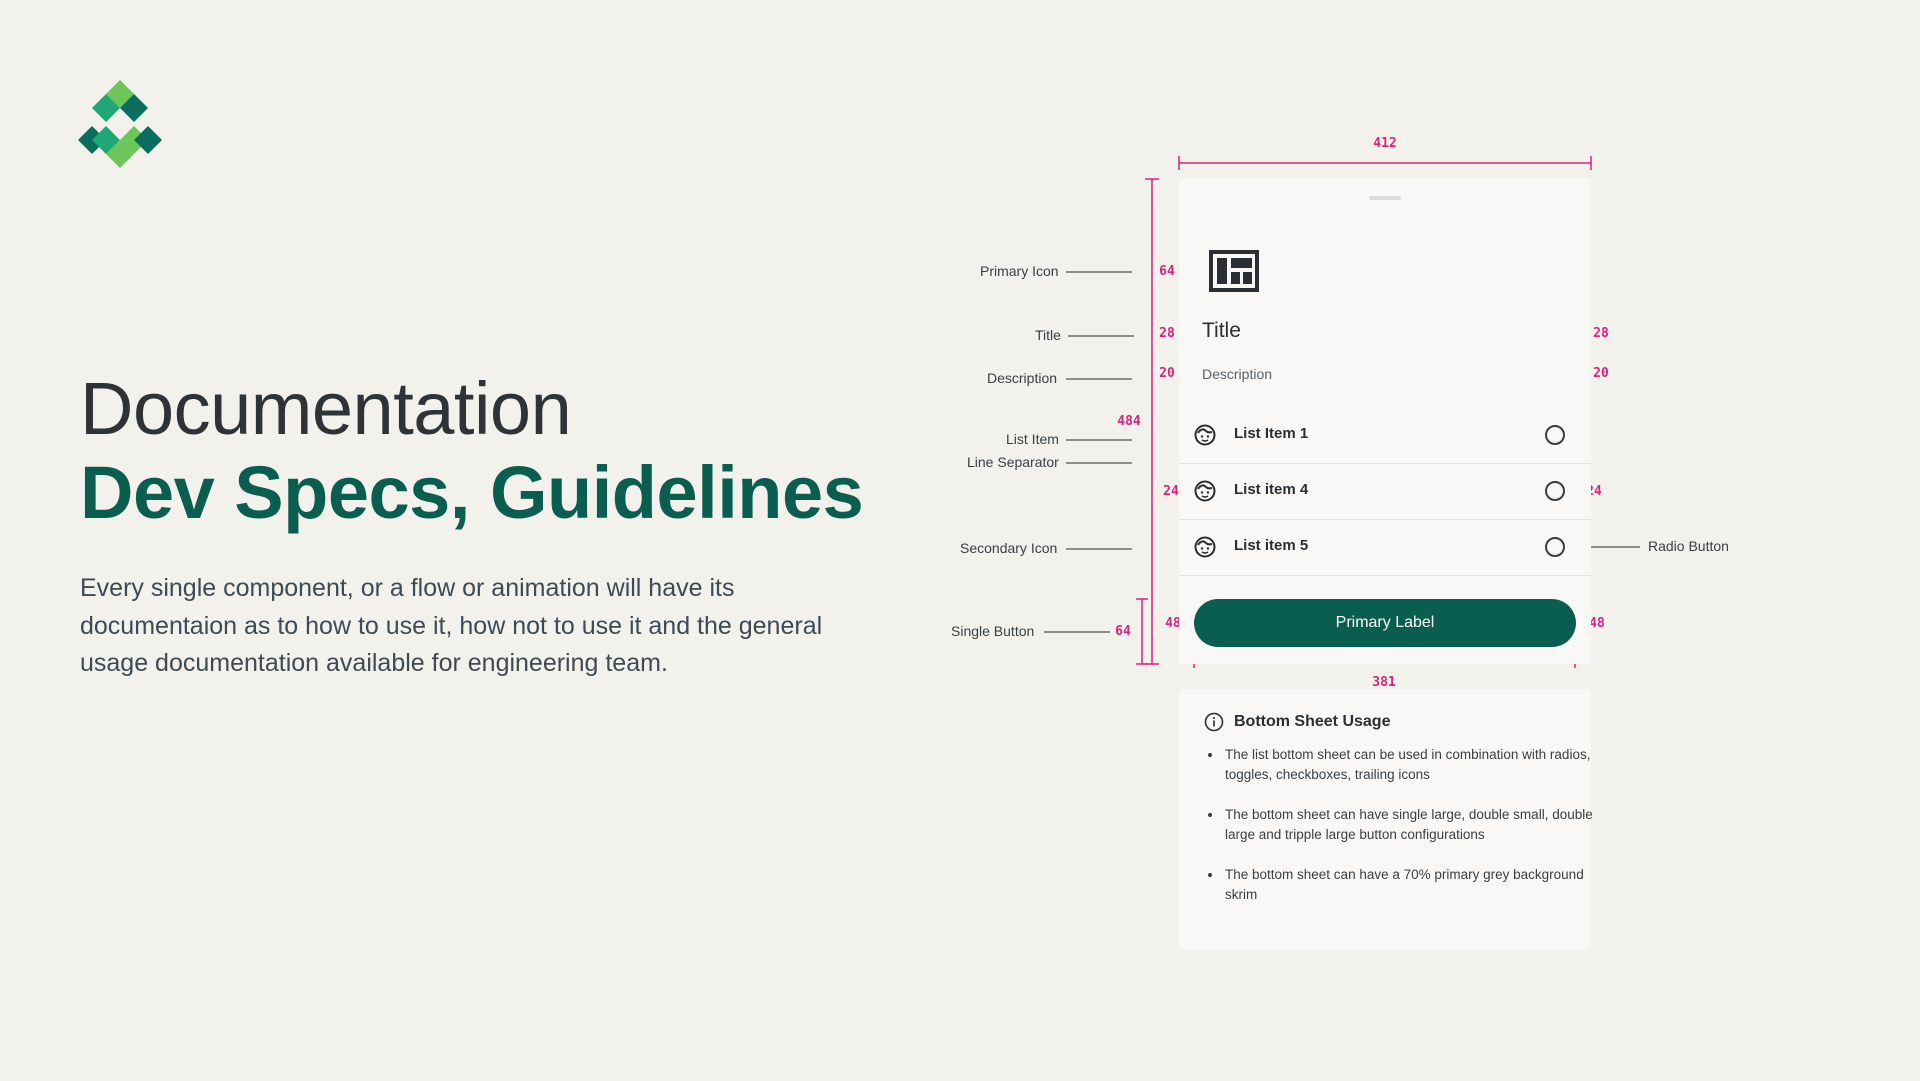 This screenshot has height=1081, width=1920. I want to click on list-item: List item 5, so click(1385, 547).